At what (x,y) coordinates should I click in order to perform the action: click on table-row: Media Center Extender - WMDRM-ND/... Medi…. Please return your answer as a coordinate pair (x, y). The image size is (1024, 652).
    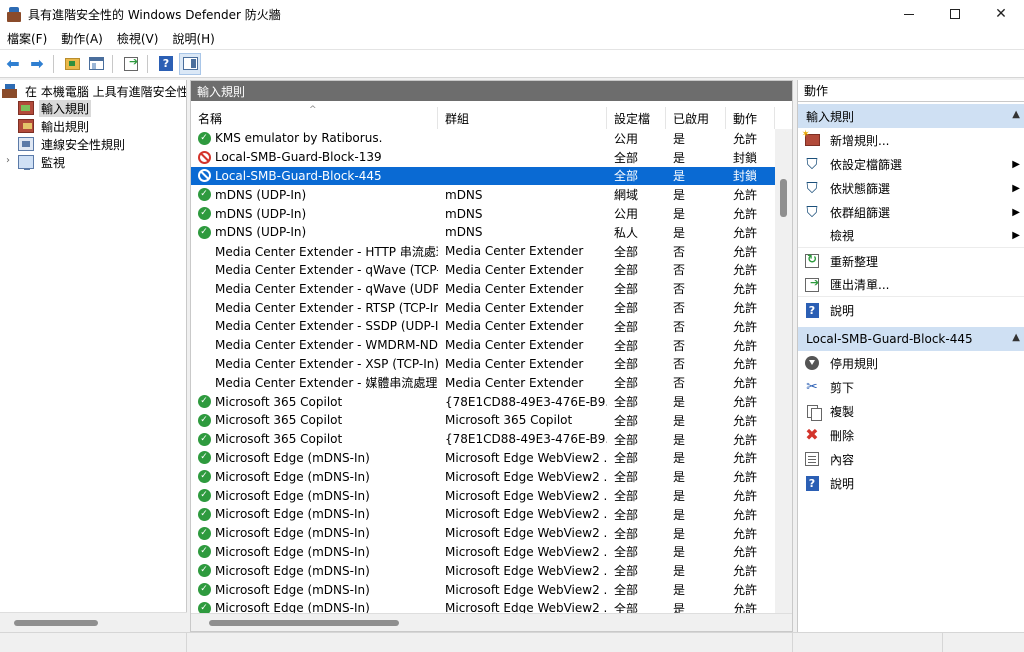
    Looking at the image, I should click on (483, 345).